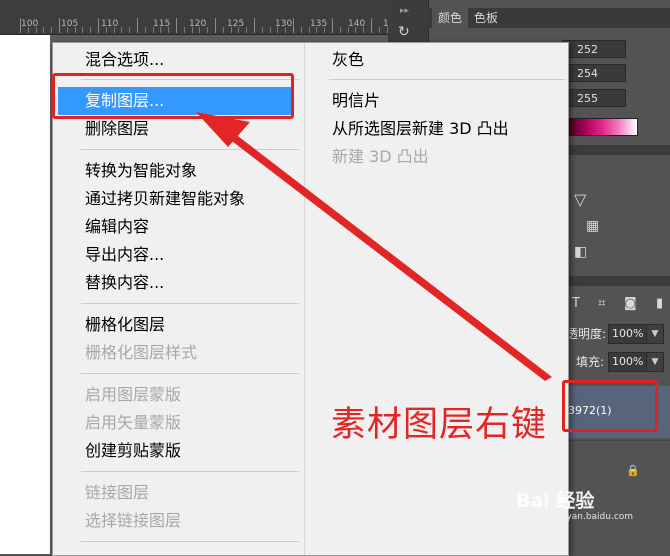 The width and height of the screenshot is (670, 556). What do you see at coordinates (110, 24) in the screenshot?
I see `ruler-number: 110` at bounding box center [110, 24].